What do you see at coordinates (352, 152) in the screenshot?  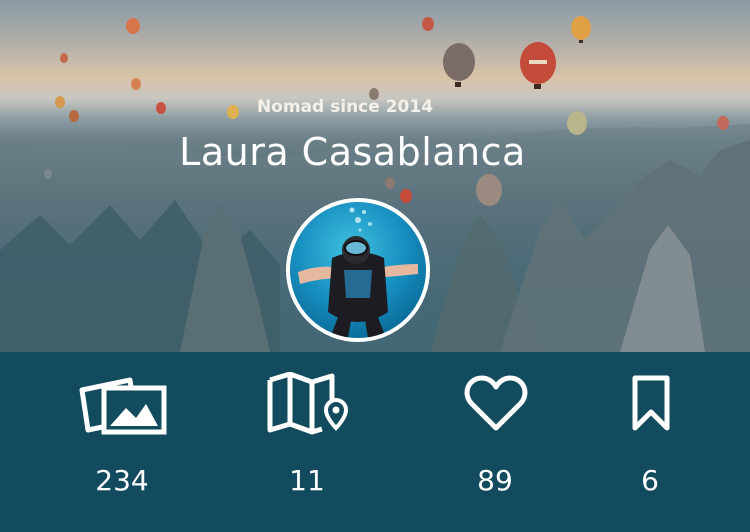 I see `profile-name: Laura Casablanca` at bounding box center [352, 152].